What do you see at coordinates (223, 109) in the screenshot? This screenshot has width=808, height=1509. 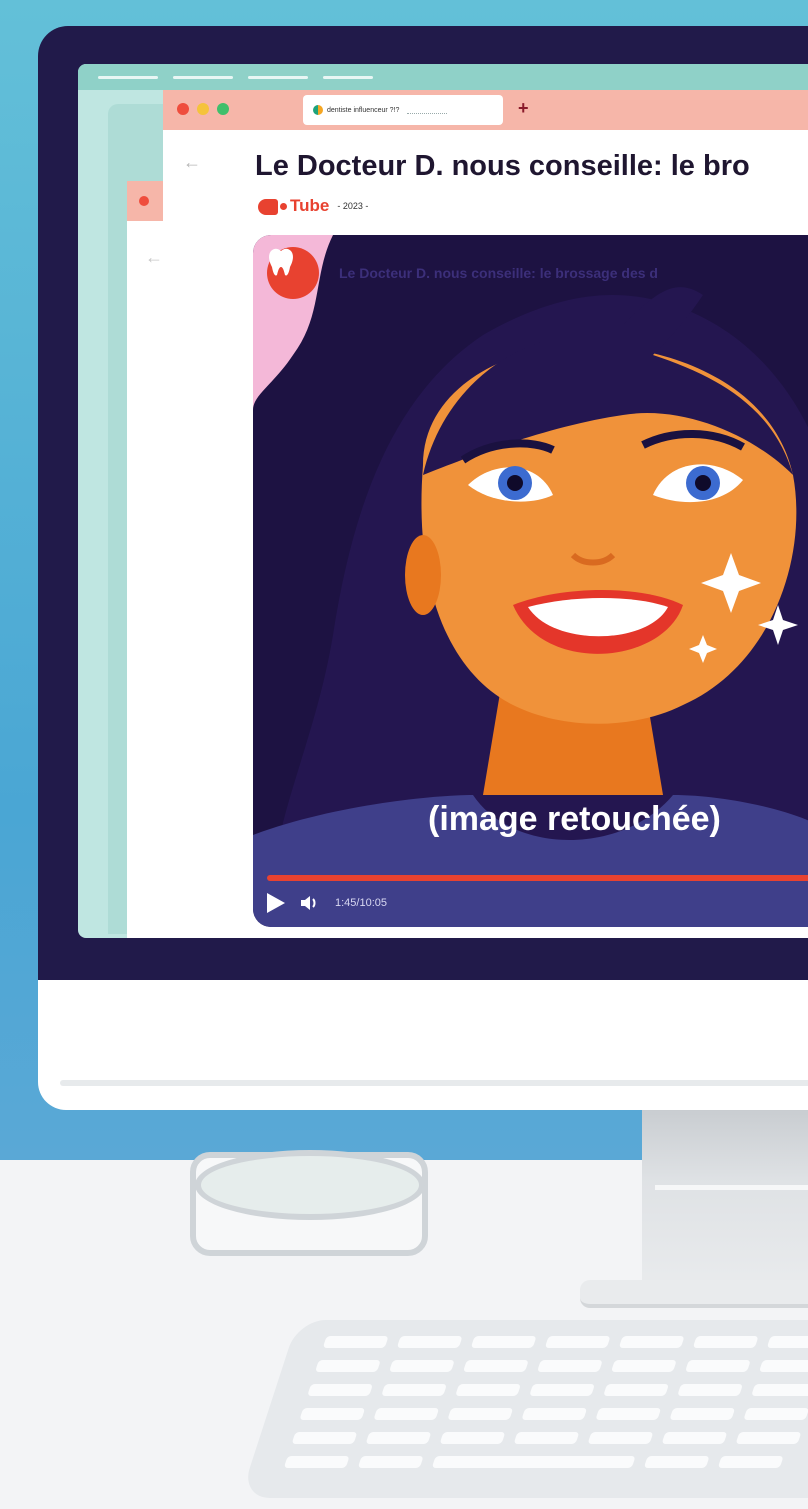 I see `maximize-window-button` at bounding box center [223, 109].